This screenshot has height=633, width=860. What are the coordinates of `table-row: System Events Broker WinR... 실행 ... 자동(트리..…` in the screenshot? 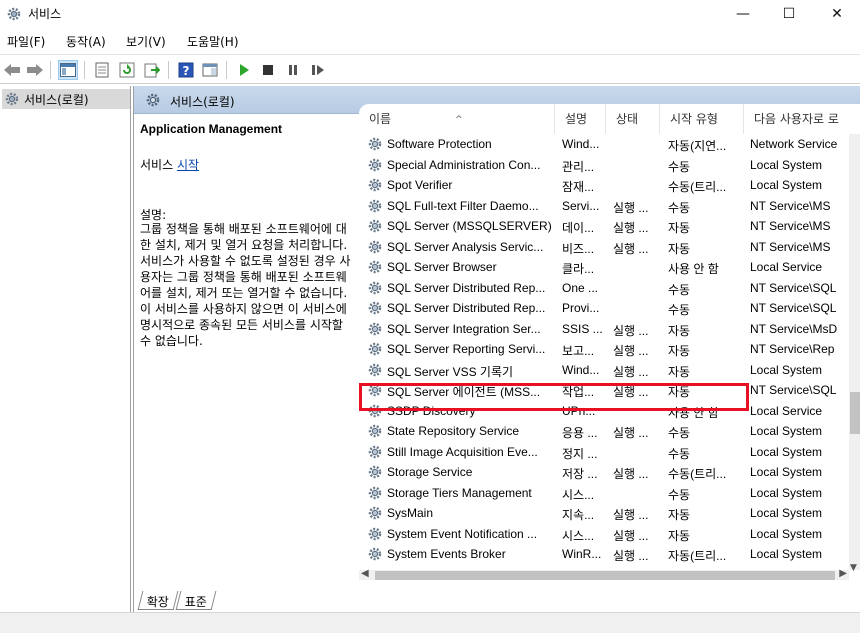 It's located at (604, 554).